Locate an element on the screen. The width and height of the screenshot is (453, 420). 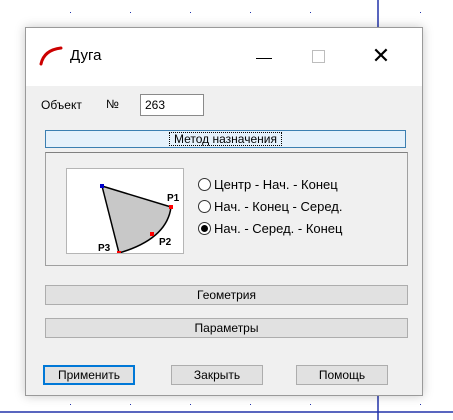
object-number-label: № is located at coordinates (112, 104).